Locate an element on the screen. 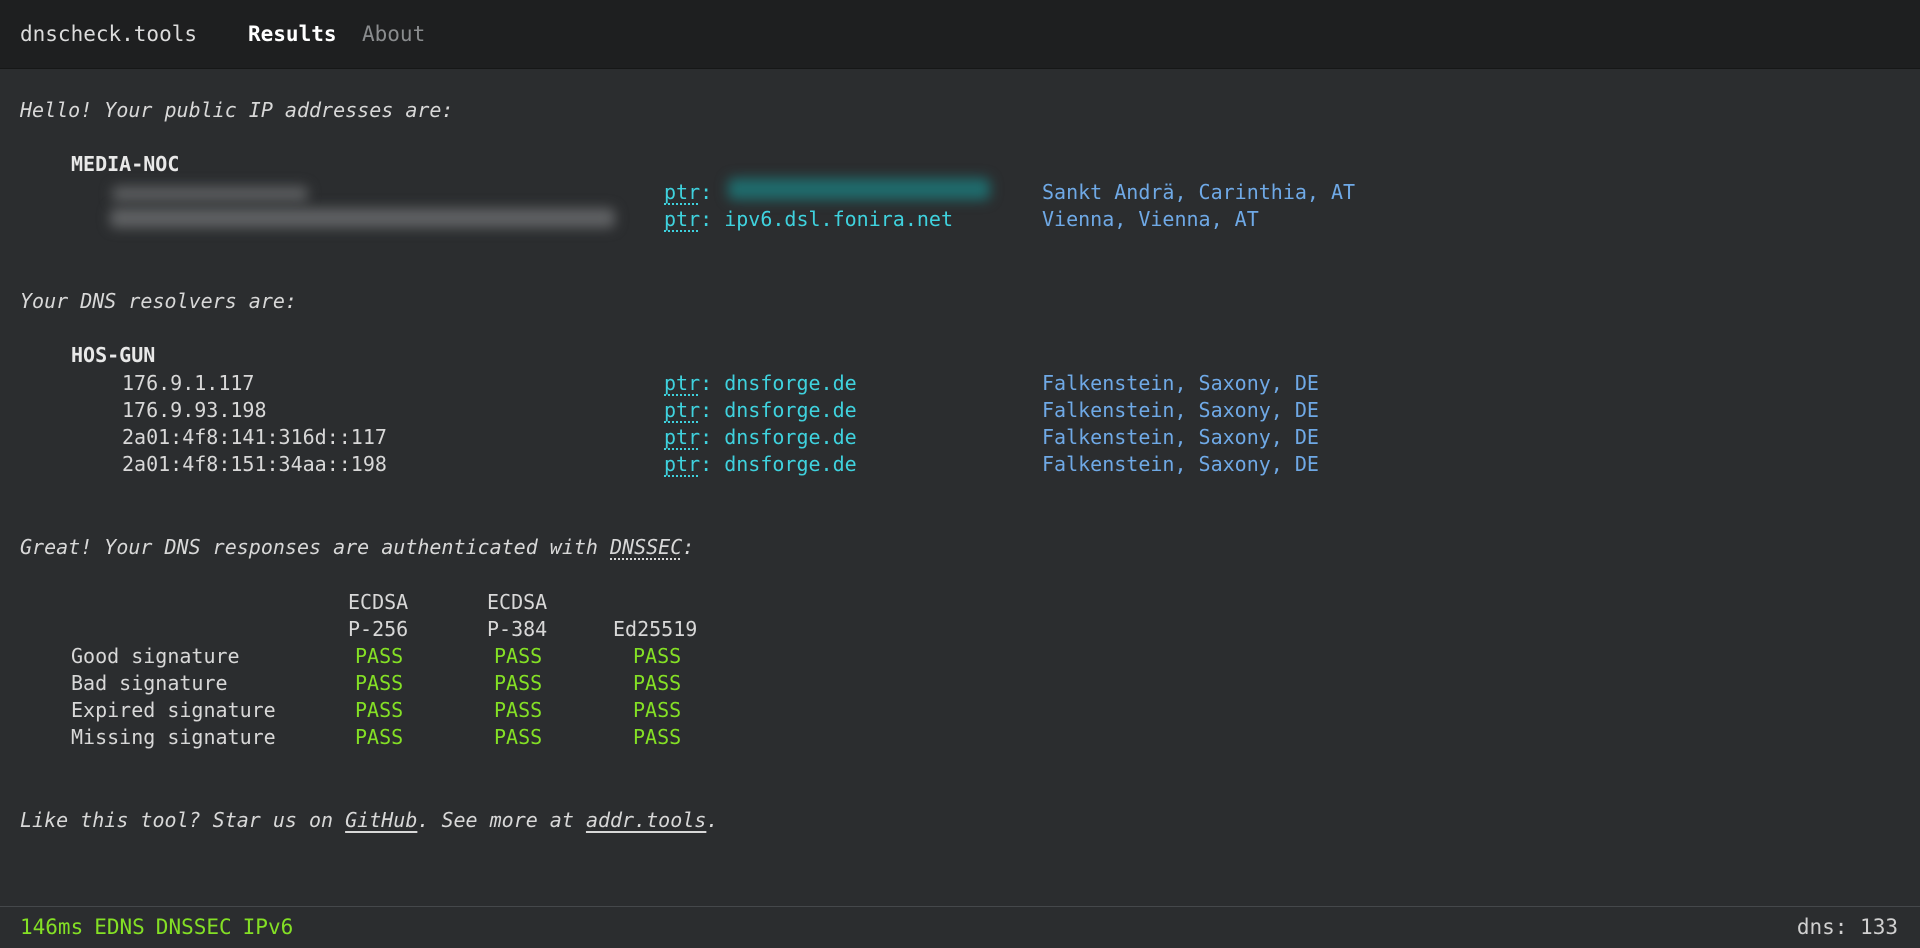 The height and width of the screenshot is (948, 1920). ip-row-ptr: ptr: is located at coordinates (688, 192).